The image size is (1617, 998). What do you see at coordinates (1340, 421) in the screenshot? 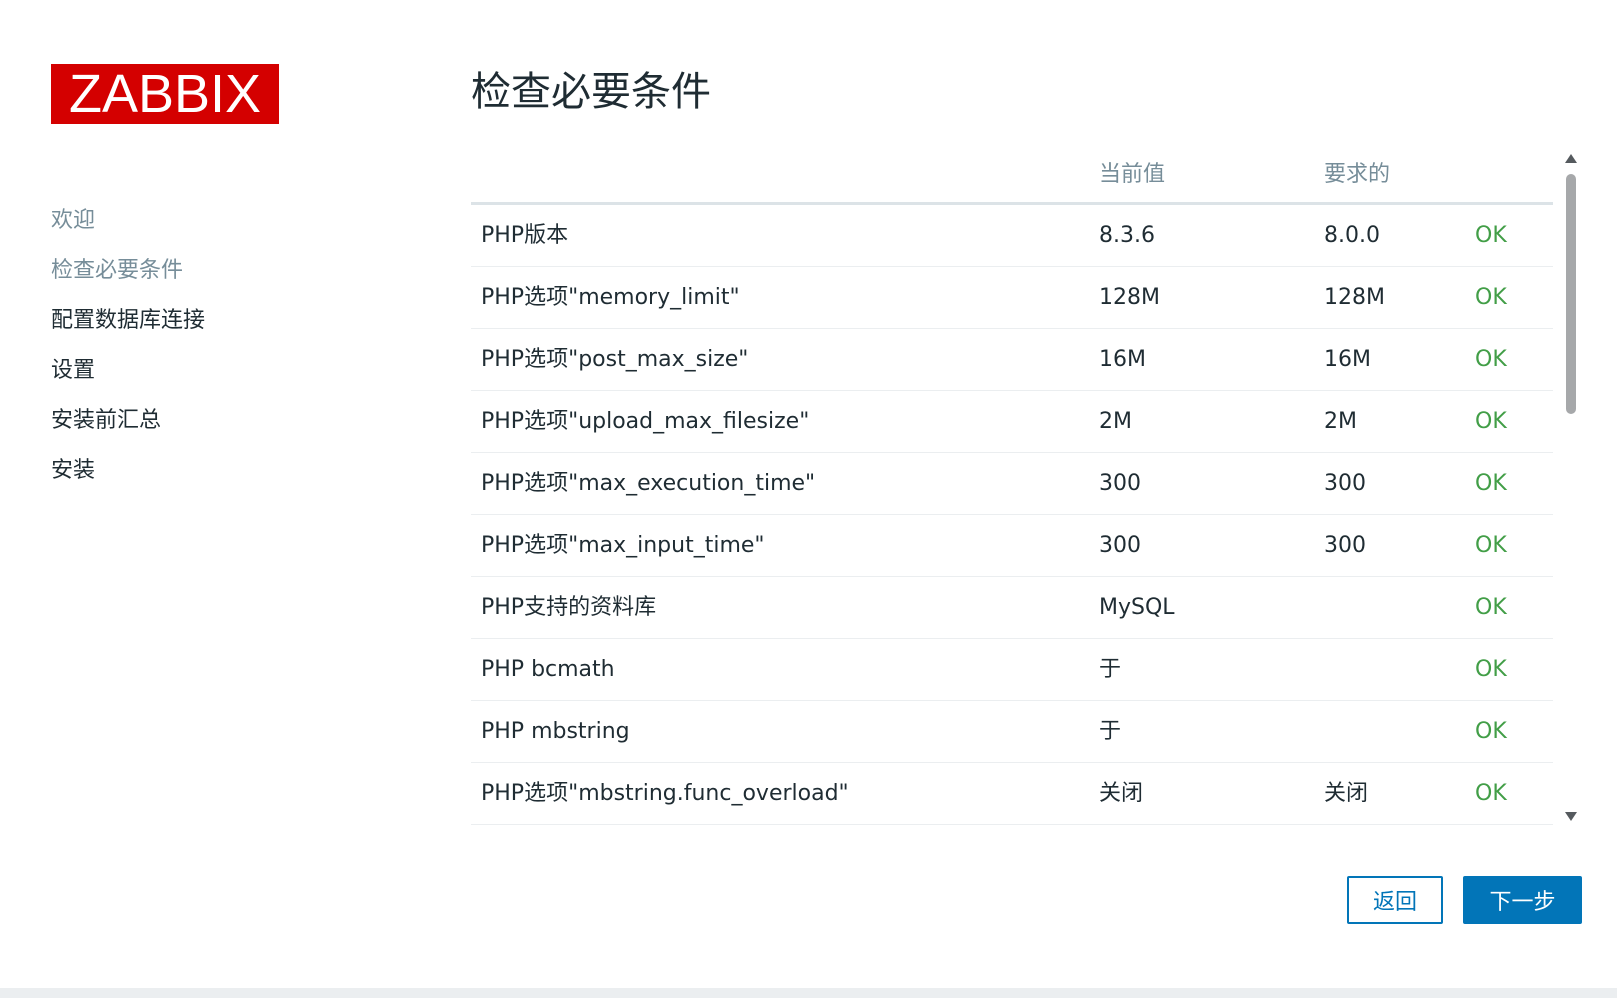
I see `required-value: 2M` at bounding box center [1340, 421].